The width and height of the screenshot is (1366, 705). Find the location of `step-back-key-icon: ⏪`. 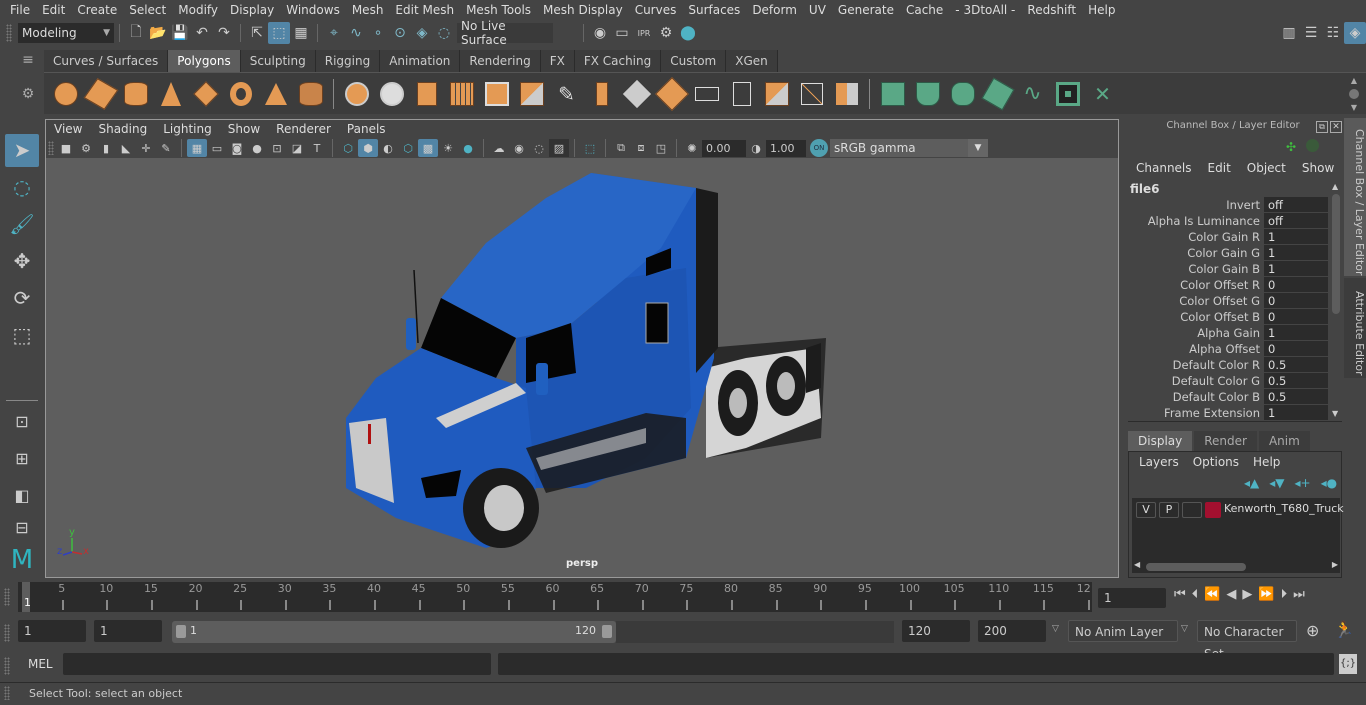

step-back-key-icon: ⏪ is located at coordinates (1212, 594).